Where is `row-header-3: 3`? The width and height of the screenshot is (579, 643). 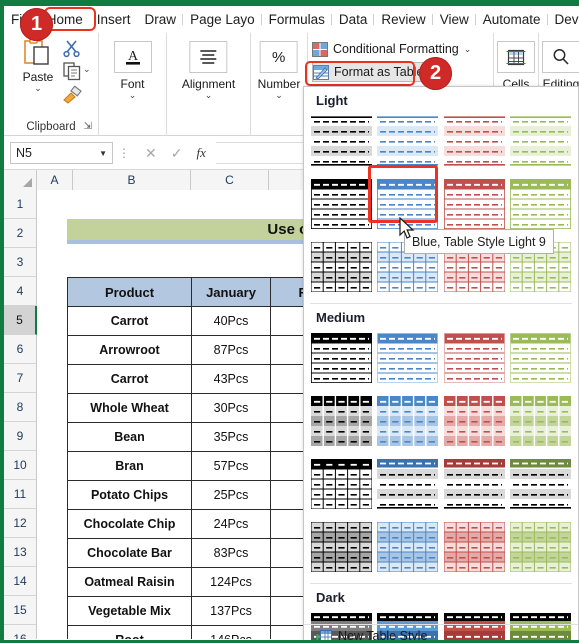
row-header-3: 3 is located at coordinates (20, 262).